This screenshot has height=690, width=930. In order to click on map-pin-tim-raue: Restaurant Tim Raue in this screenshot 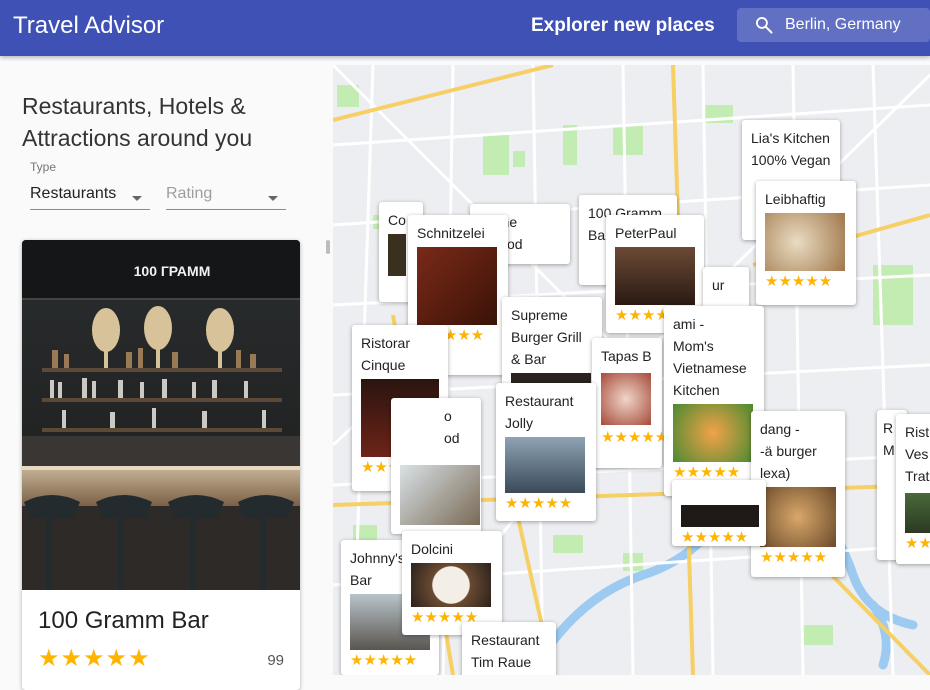, I will do `click(509, 648)`.